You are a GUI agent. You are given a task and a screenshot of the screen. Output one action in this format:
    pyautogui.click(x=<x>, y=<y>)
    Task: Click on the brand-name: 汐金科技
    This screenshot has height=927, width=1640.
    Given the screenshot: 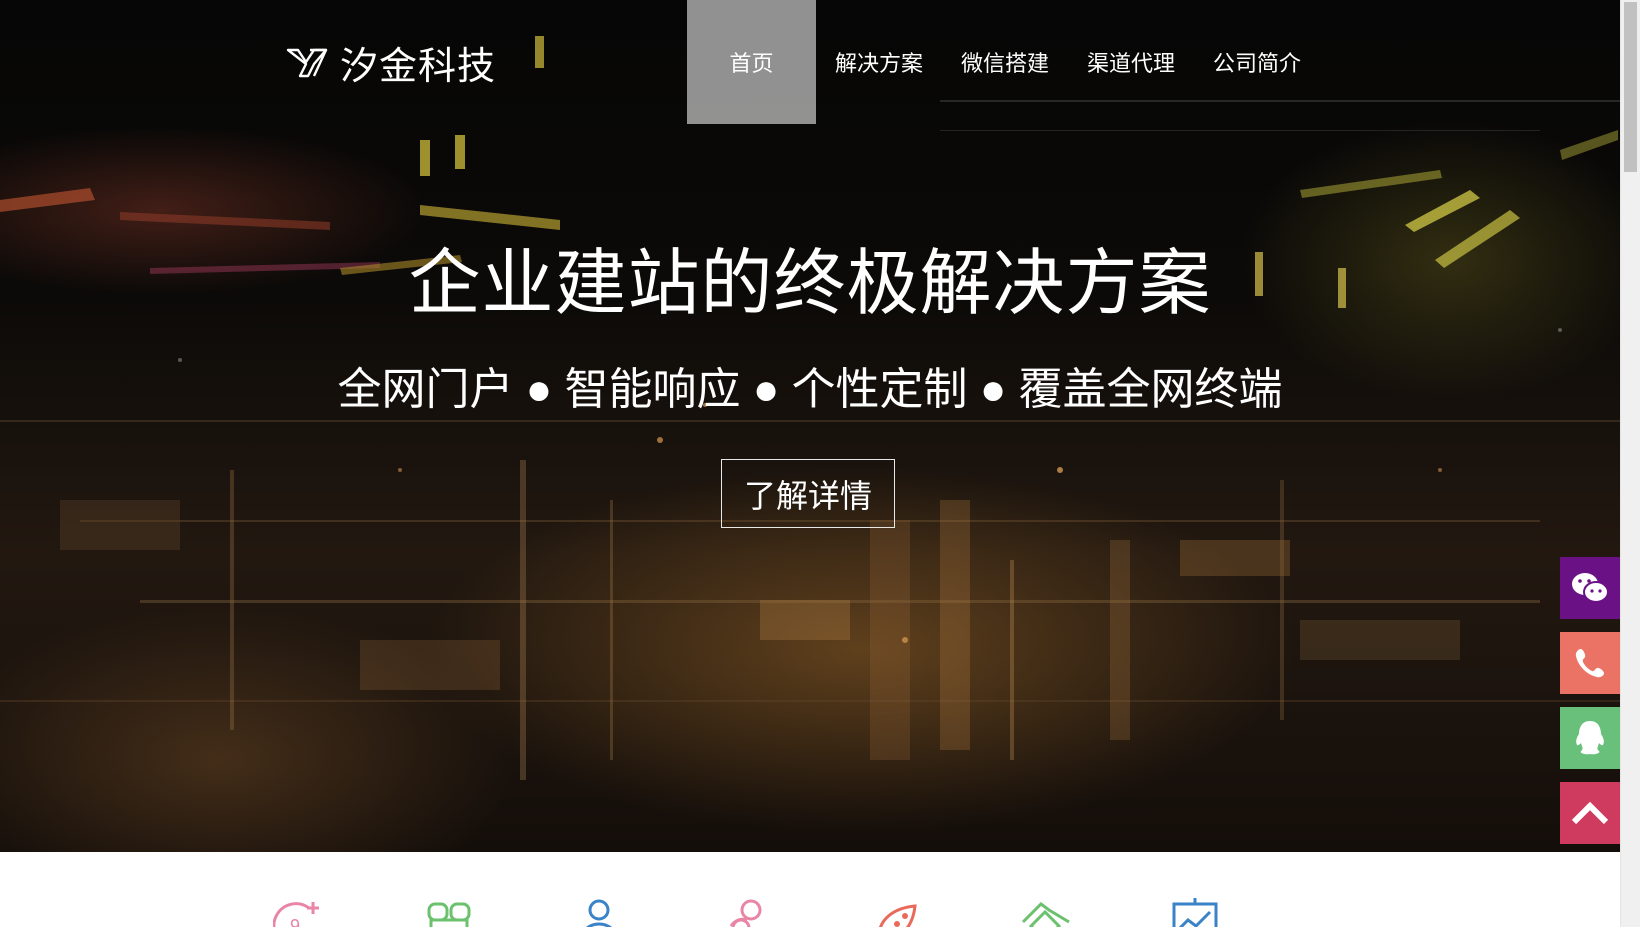 What is the action you would take?
    pyautogui.click(x=418, y=66)
    